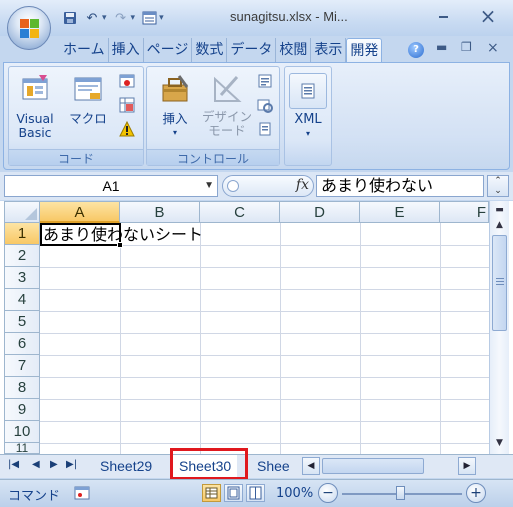  What do you see at coordinates (252, 50) in the screenshot?
I see `tab-data: データ` at bounding box center [252, 50].